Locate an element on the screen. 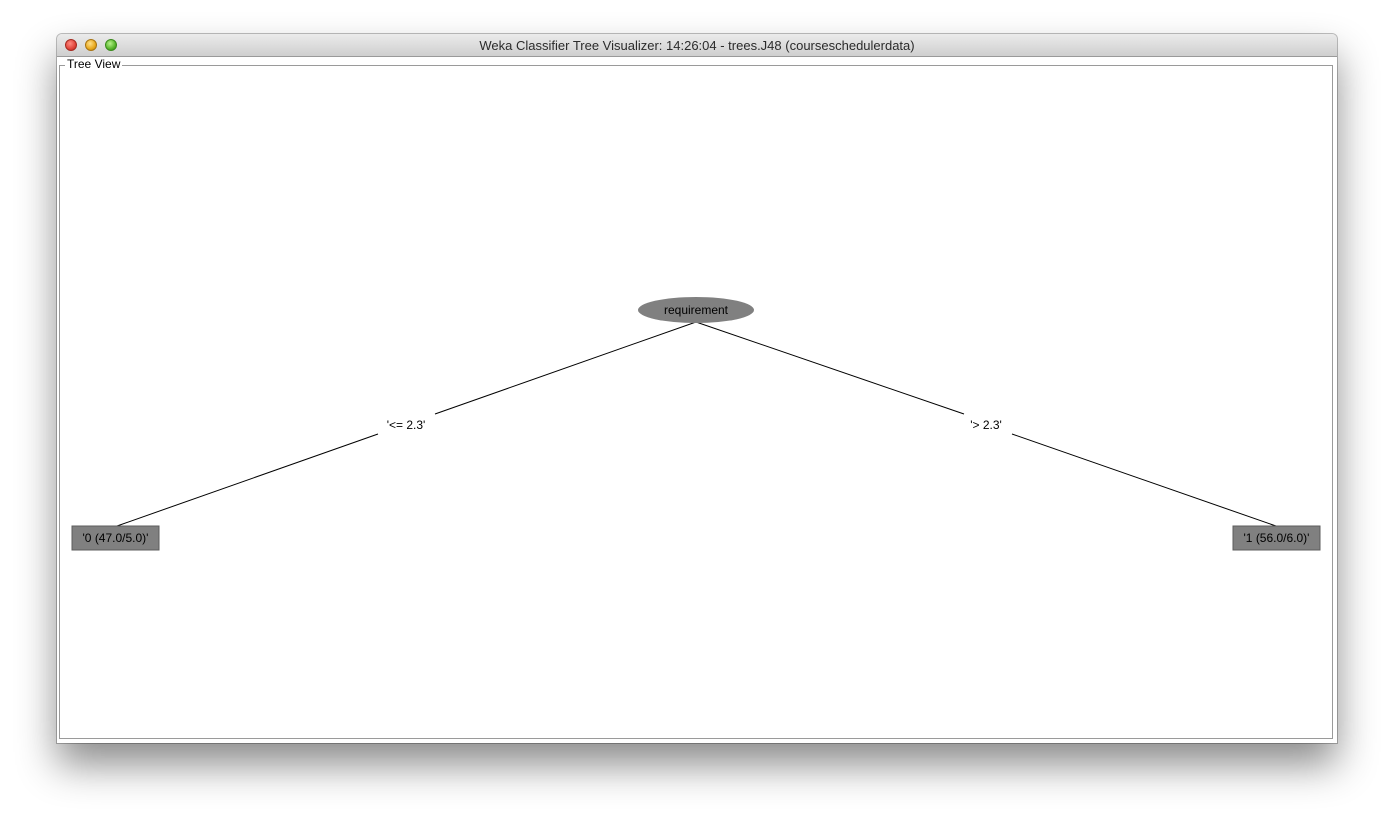 The height and width of the screenshot is (822, 1394). root-node-label: requirement is located at coordinates (696, 310).